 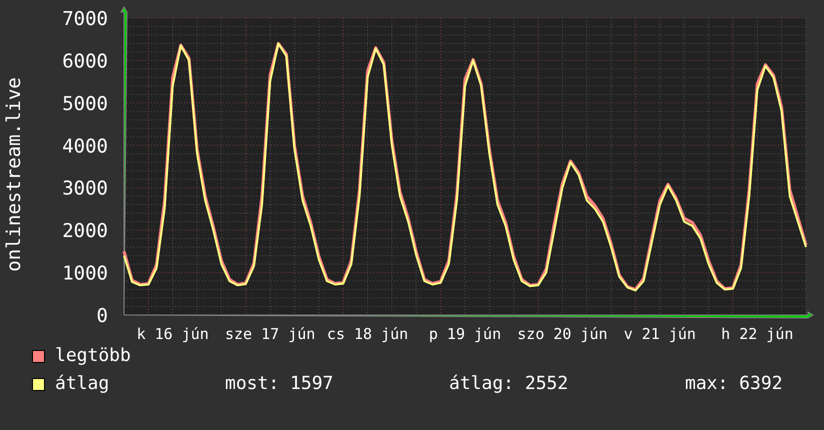 What do you see at coordinates (562, 334) in the screenshot?
I see `x-tick-label: szo 20 jún` at bounding box center [562, 334].